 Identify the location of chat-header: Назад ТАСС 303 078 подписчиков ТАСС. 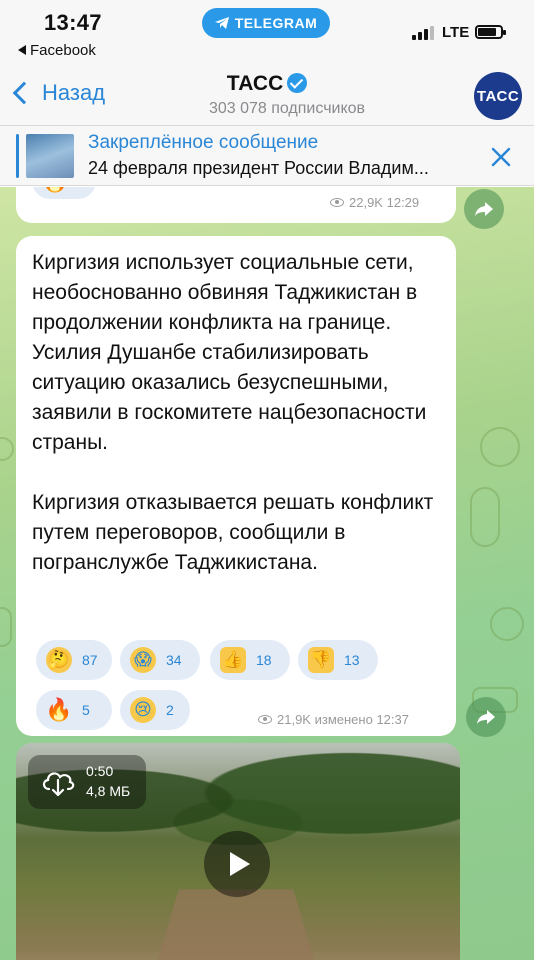
(267, 95).